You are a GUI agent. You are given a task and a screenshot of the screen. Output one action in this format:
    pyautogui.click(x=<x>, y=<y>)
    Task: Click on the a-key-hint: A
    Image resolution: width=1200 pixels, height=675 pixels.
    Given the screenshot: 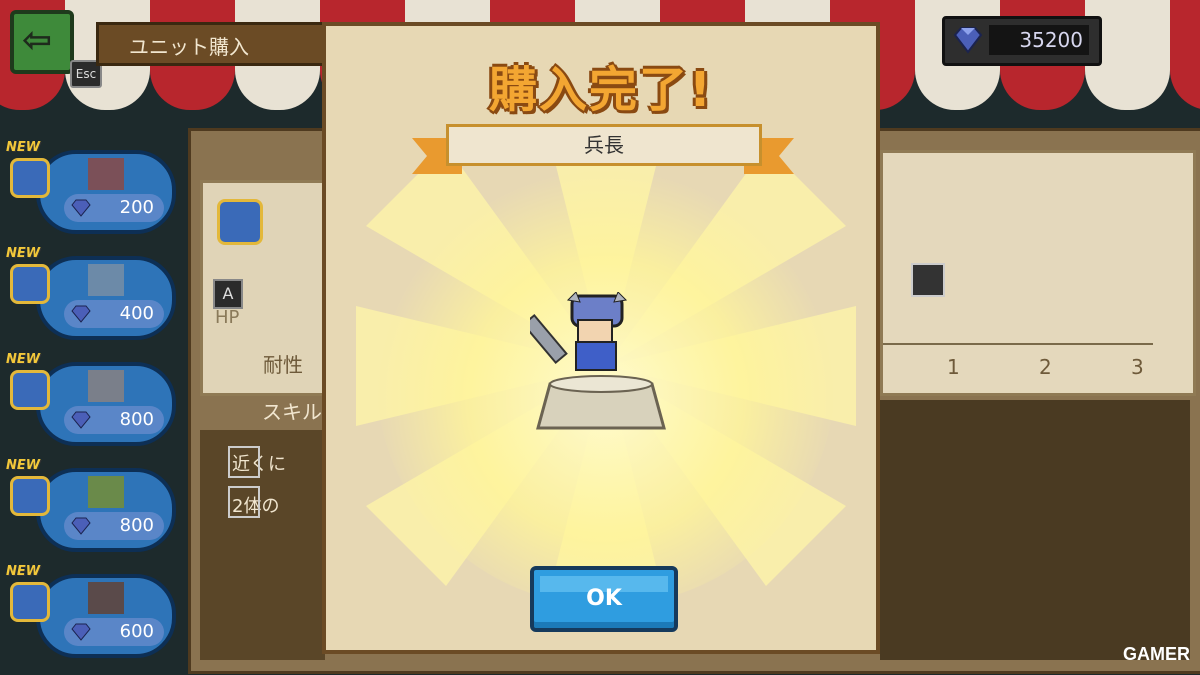 What is the action you would take?
    pyautogui.click(x=228, y=294)
    